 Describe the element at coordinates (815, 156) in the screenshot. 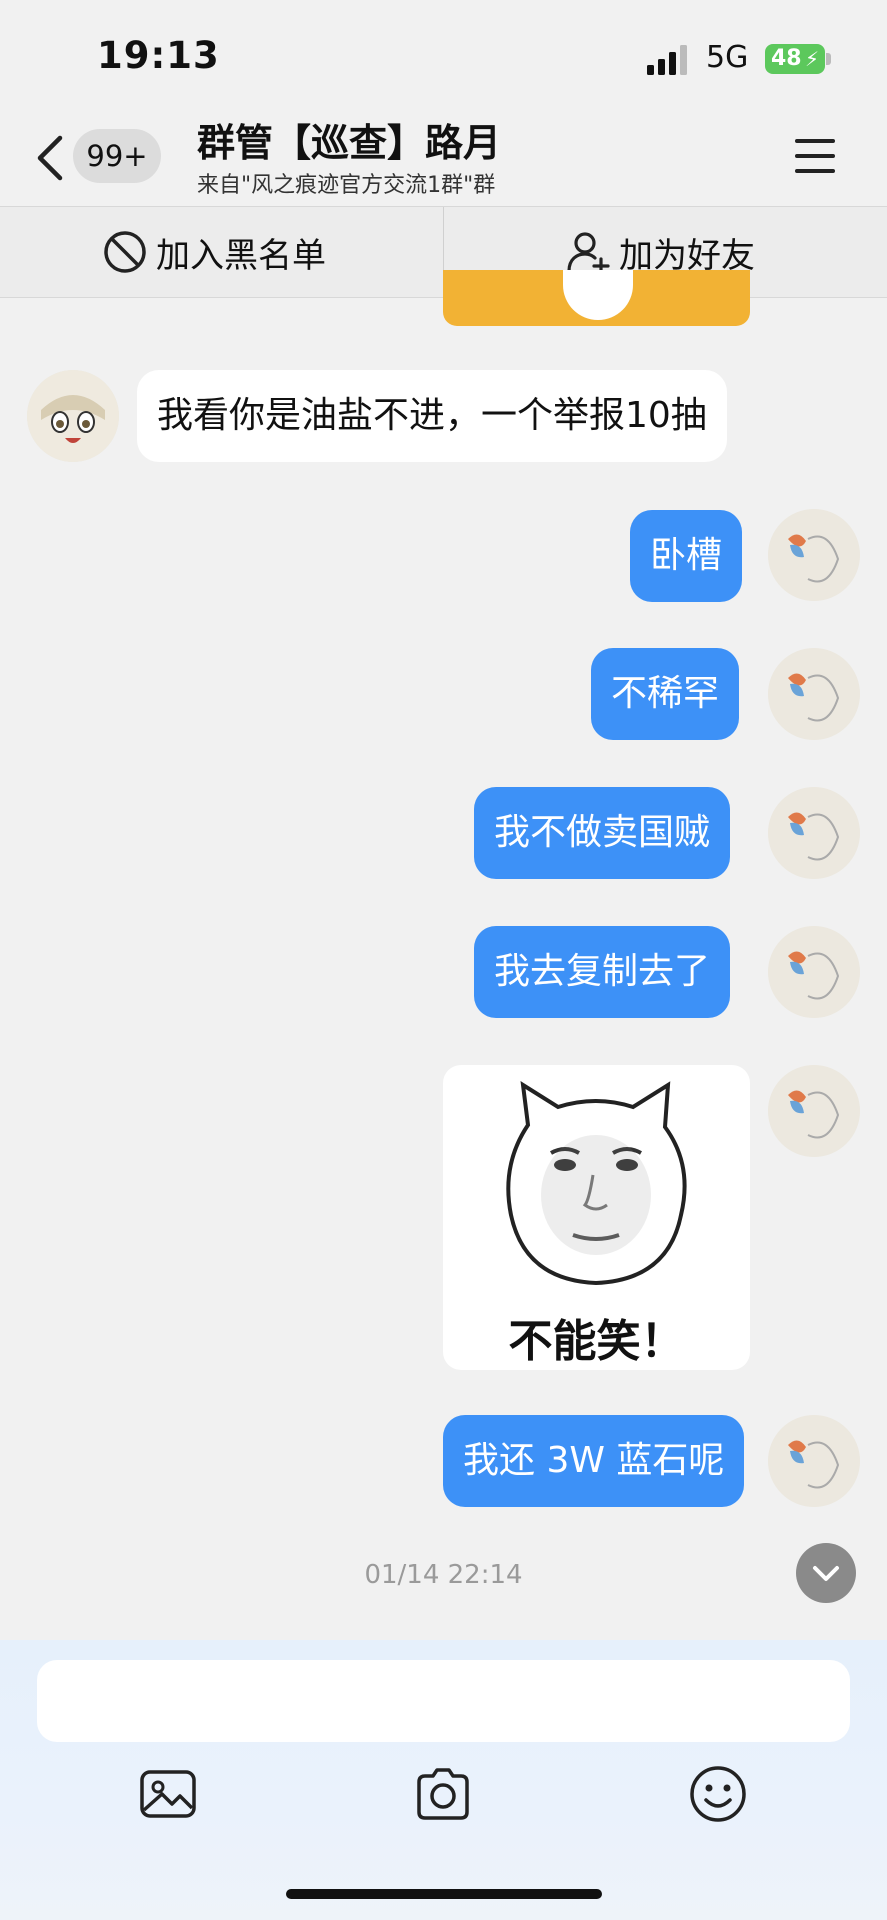

I see `menu-icon` at that location.